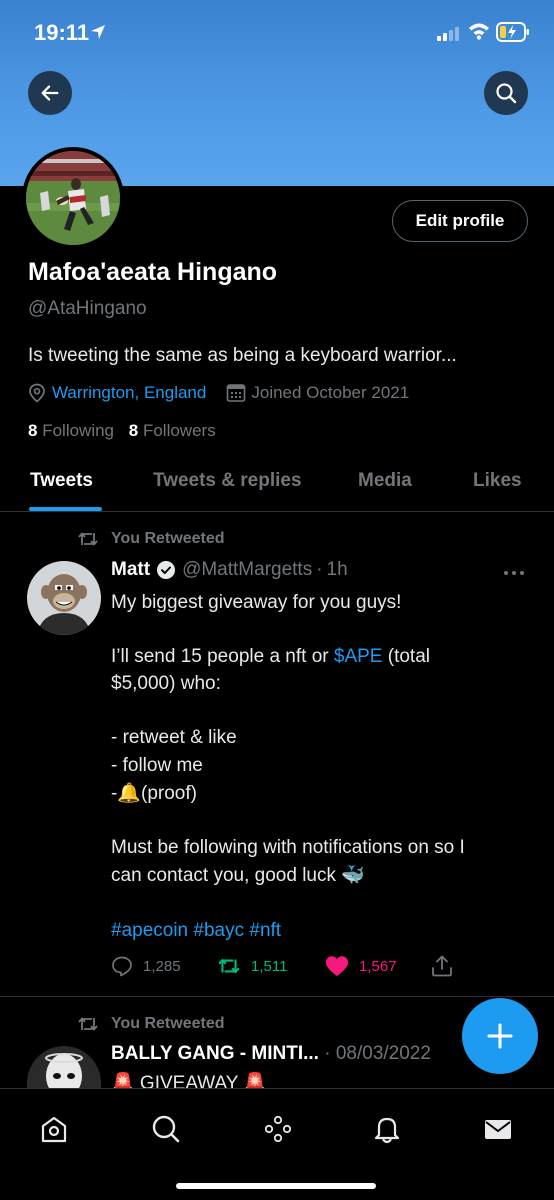  What do you see at coordinates (98, 32) in the screenshot?
I see `location-arrow-icon` at bounding box center [98, 32].